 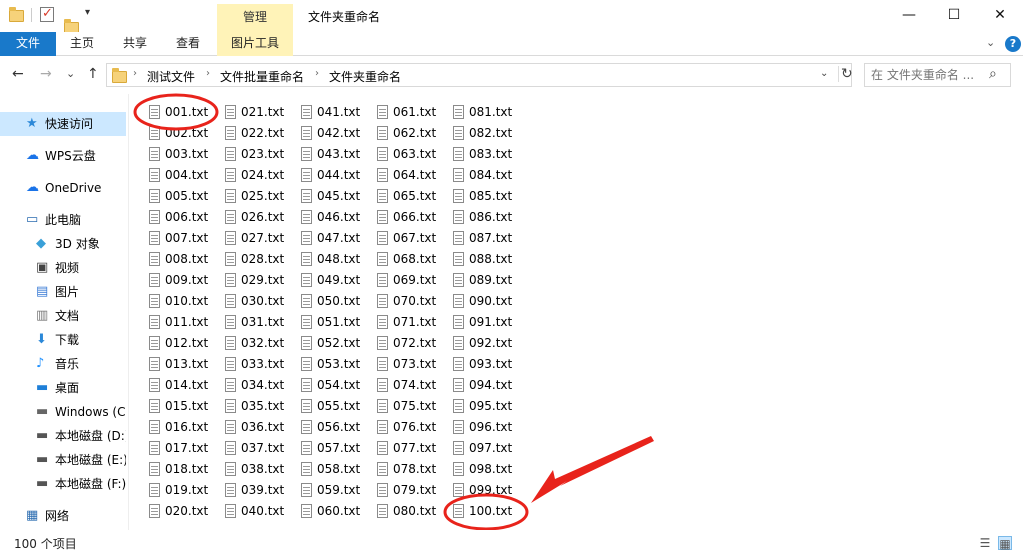 What do you see at coordinates (480, 217) in the screenshot?
I see `file-item: 086.txt` at bounding box center [480, 217].